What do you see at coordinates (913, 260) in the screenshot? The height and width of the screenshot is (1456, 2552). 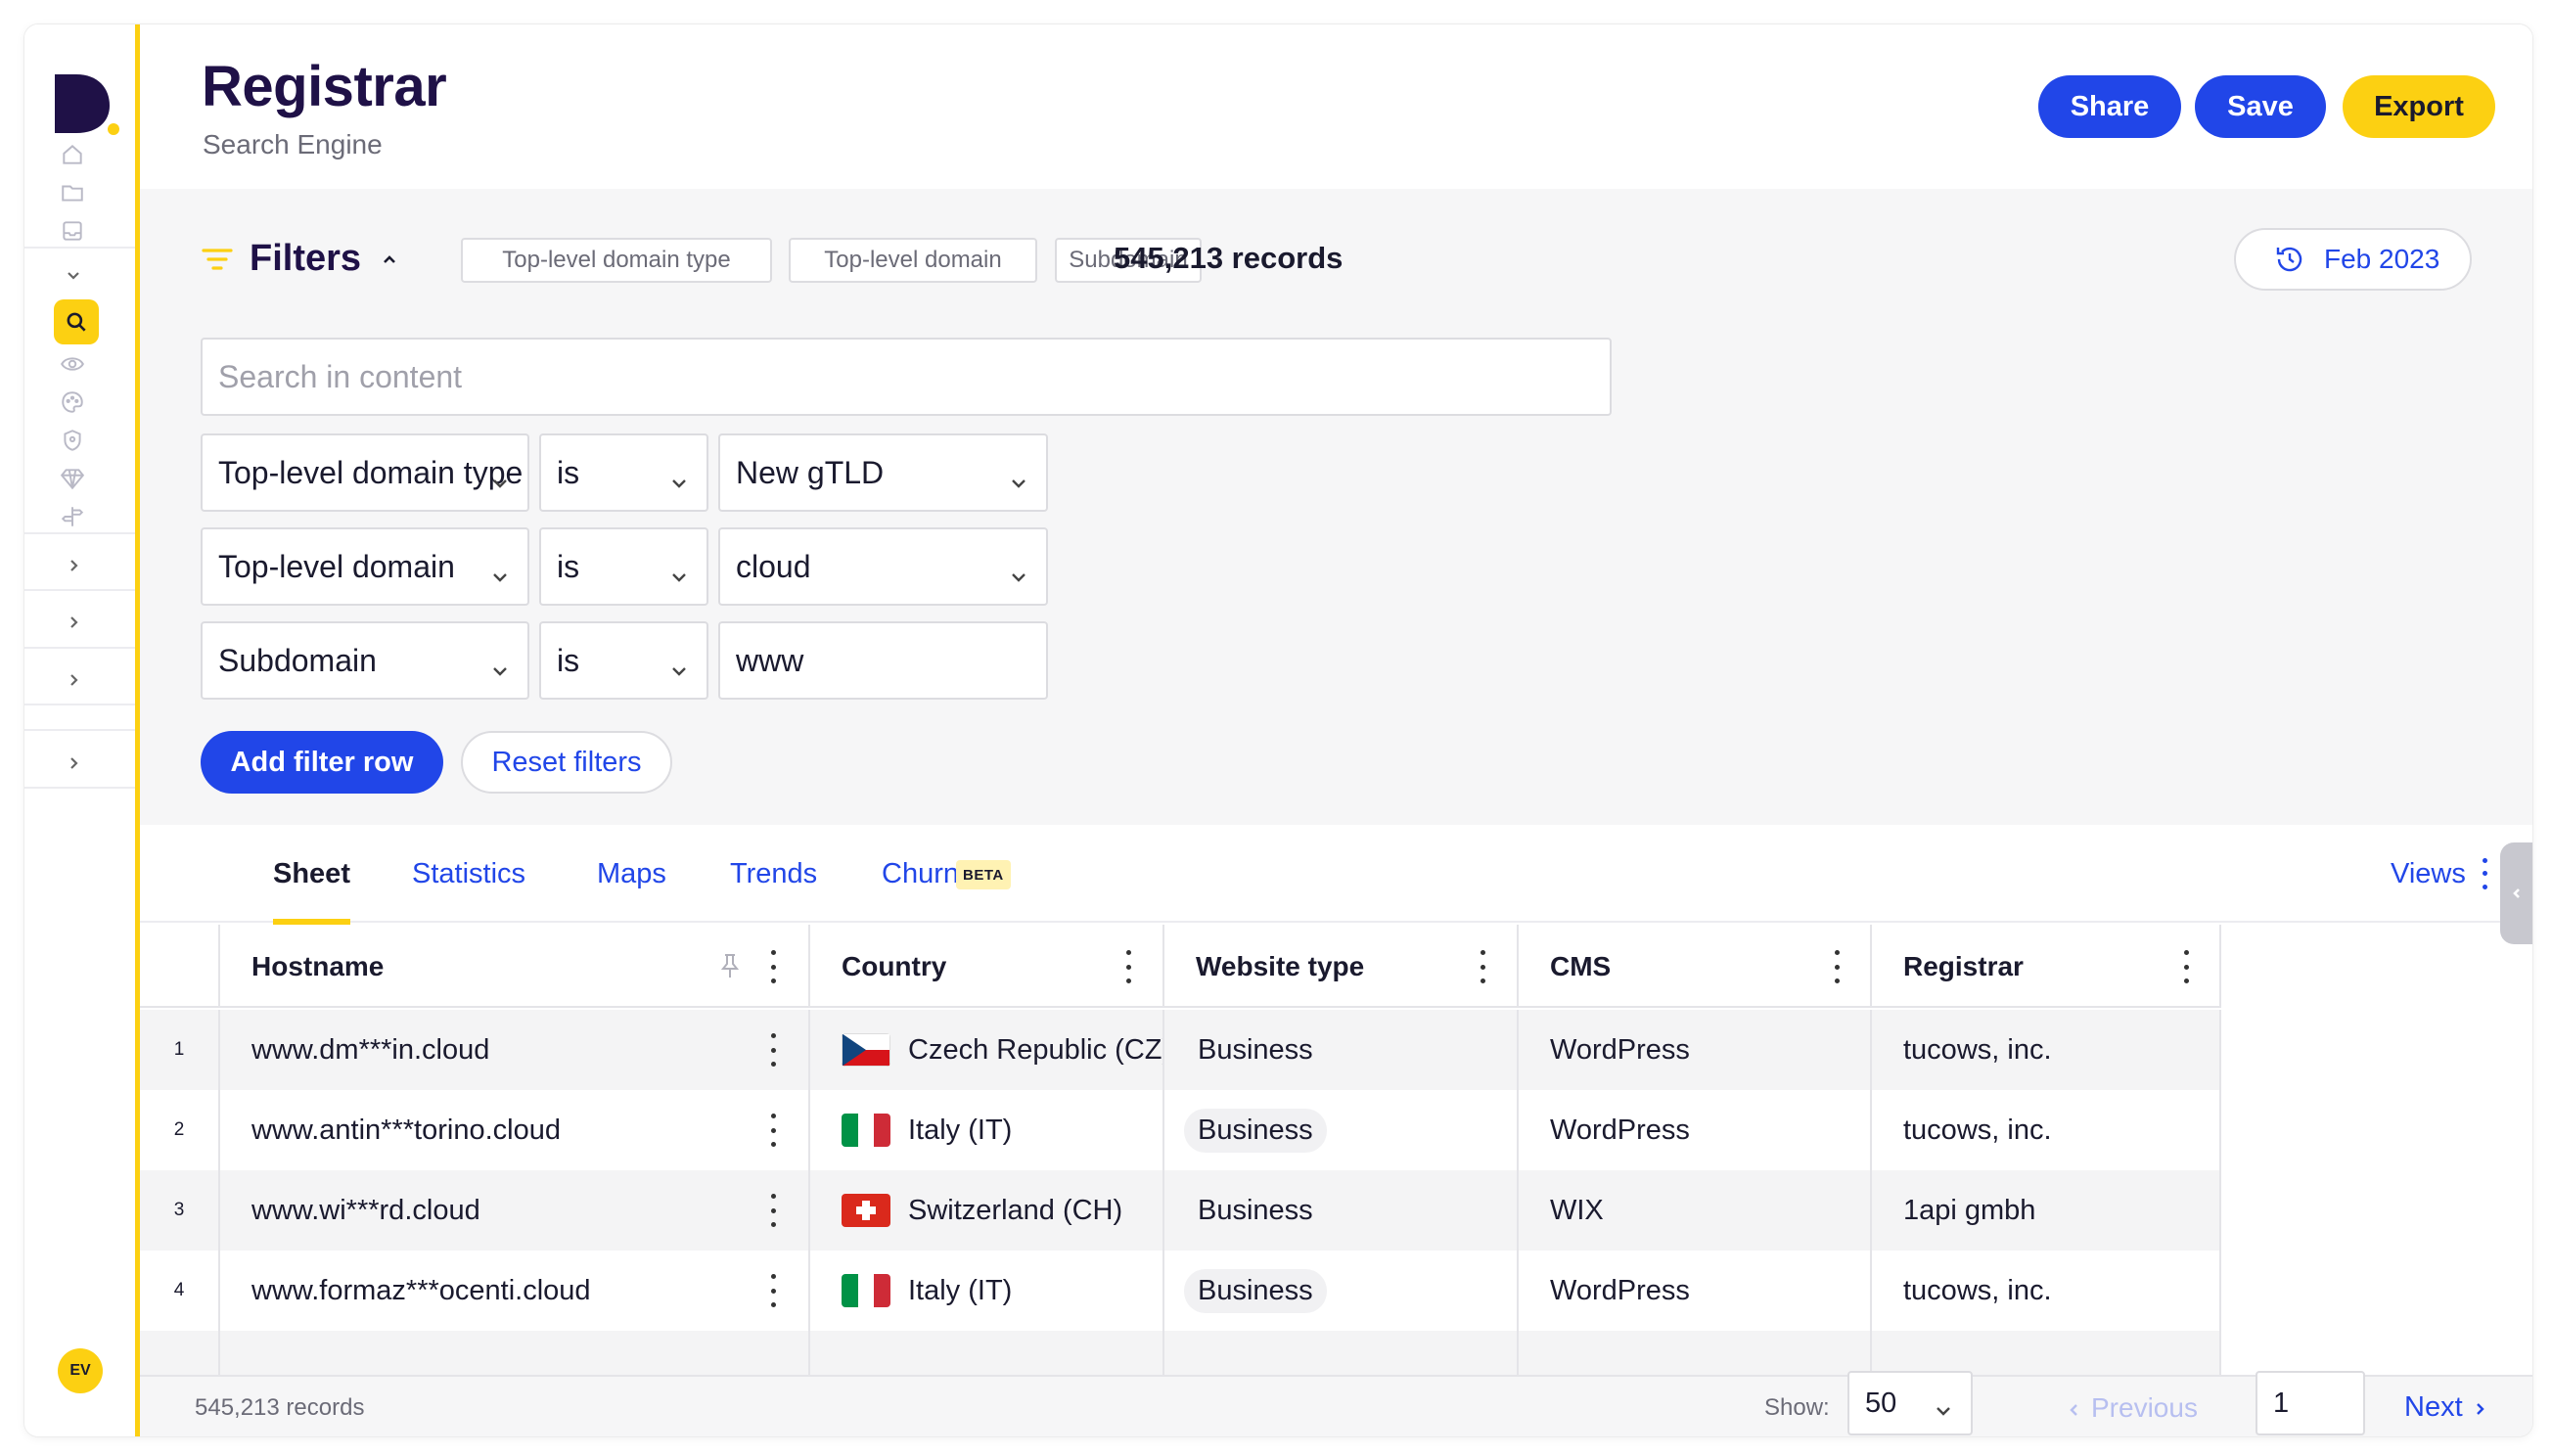 I see `filter-chip: Top-level domain` at bounding box center [913, 260].